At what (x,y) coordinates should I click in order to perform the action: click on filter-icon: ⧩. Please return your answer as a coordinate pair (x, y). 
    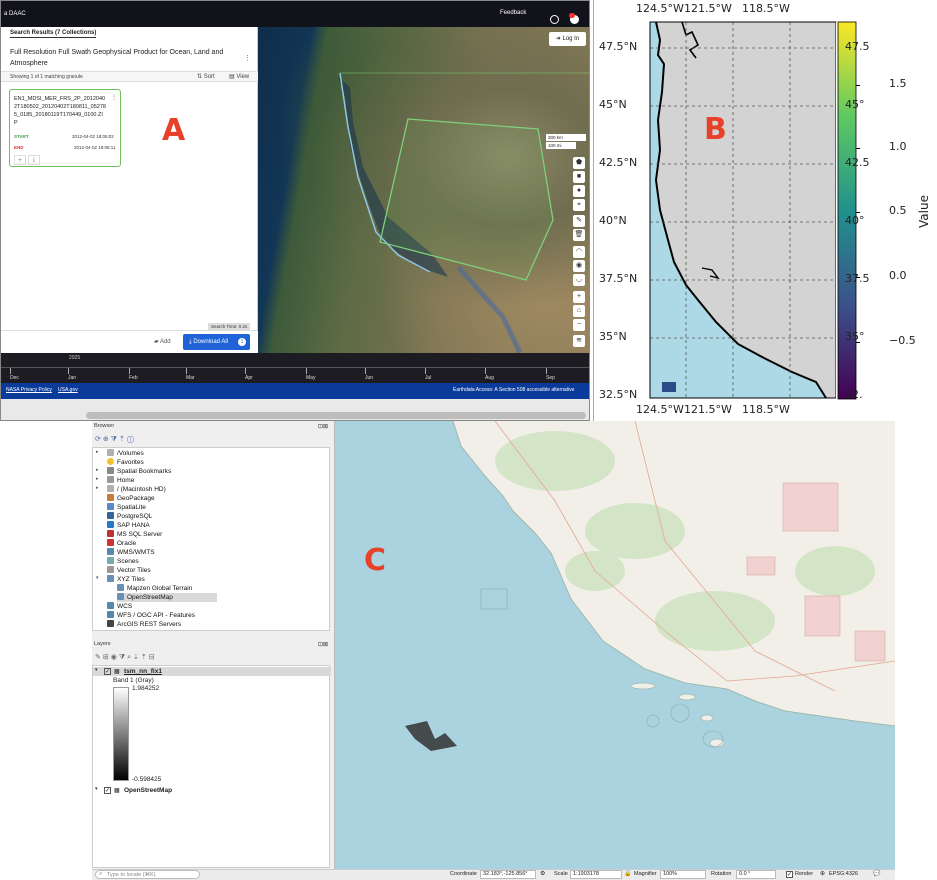
    Looking at the image, I should click on (115, 439).